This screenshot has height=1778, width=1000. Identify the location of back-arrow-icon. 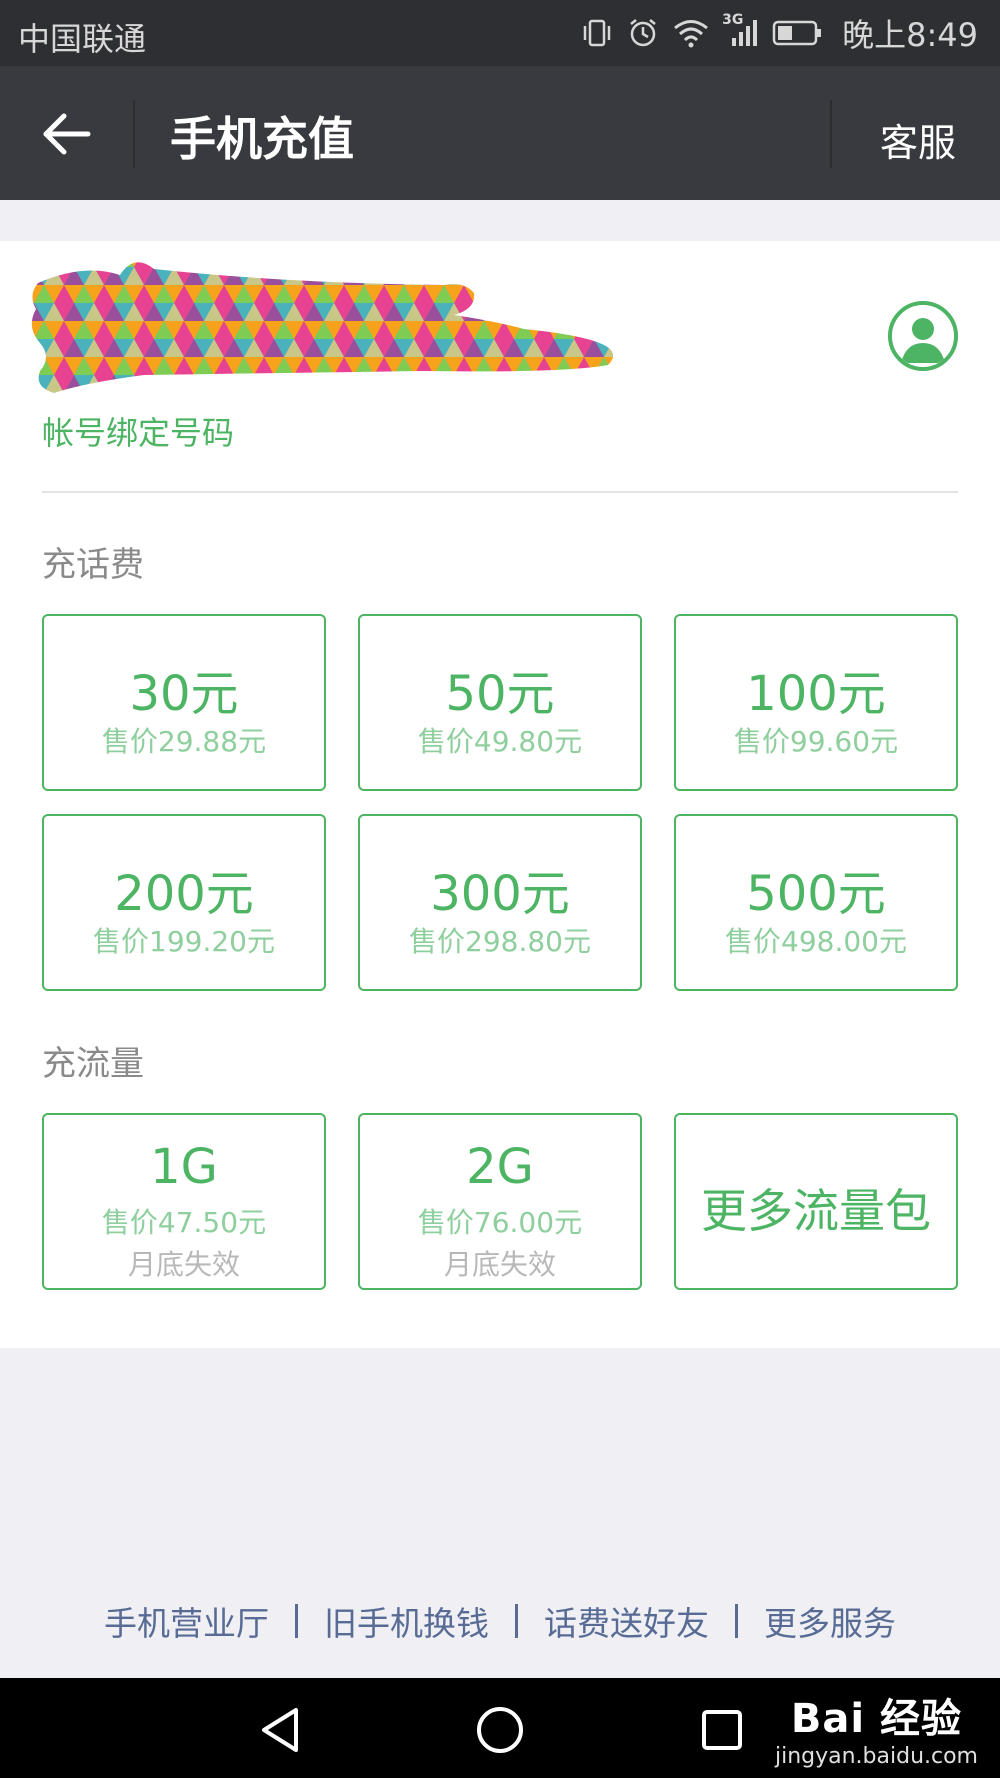
(68, 134).